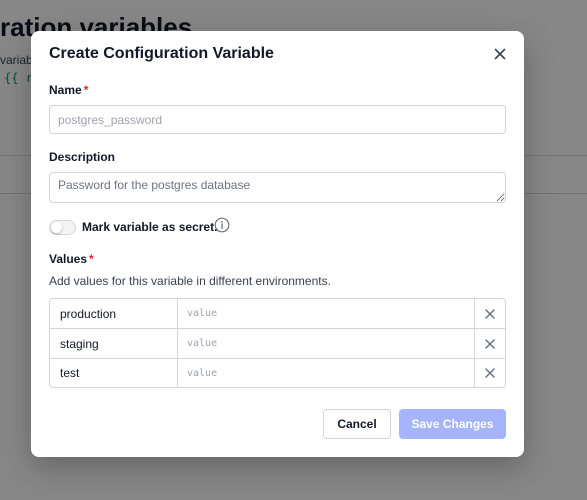  I want to click on save-changes-button: Save Changes, so click(452, 424).